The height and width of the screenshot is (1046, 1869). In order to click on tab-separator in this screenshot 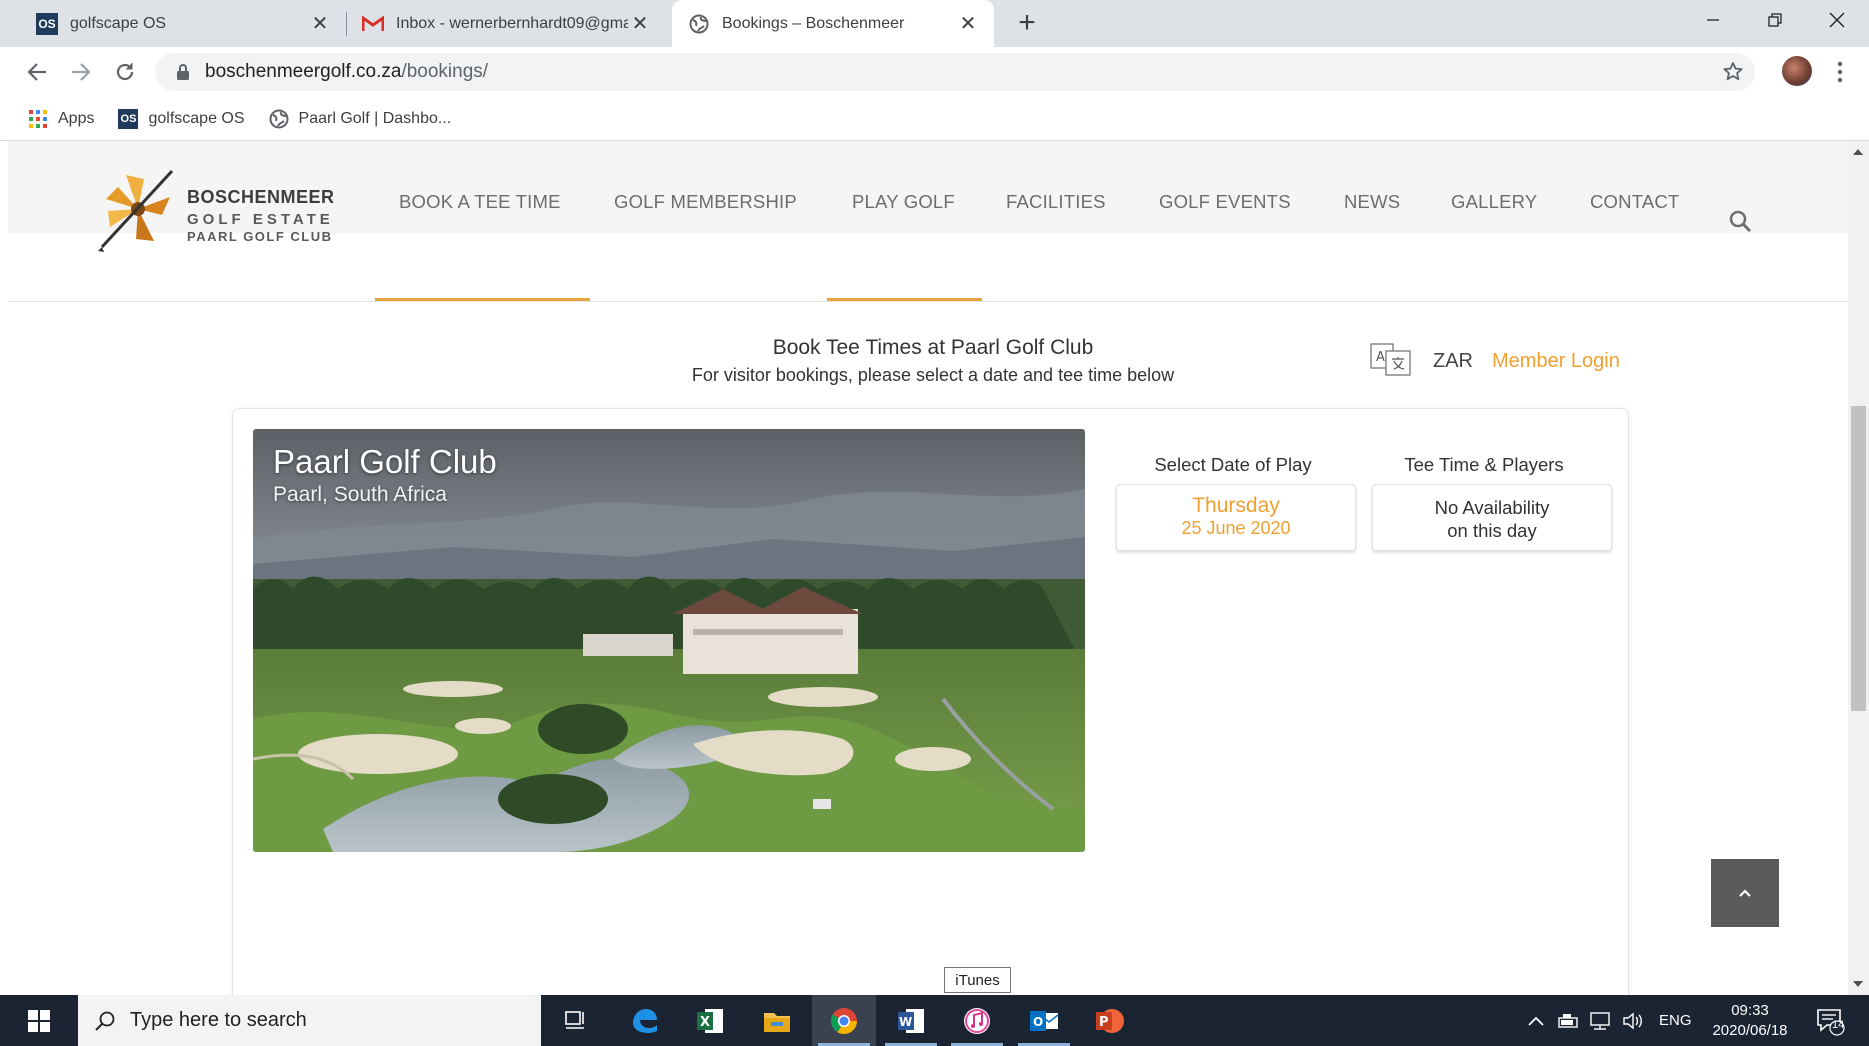, I will do `click(346, 24)`.